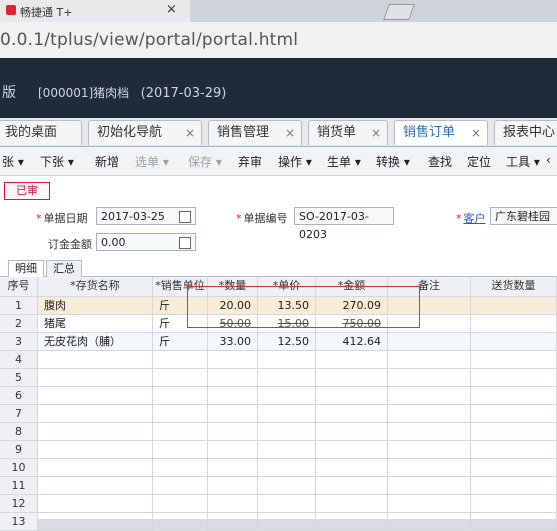 The width and height of the screenshot is (557, 531). Describe the element at coordinates (185, 243) in the screenshot. I see `calculator-icon` at that location.